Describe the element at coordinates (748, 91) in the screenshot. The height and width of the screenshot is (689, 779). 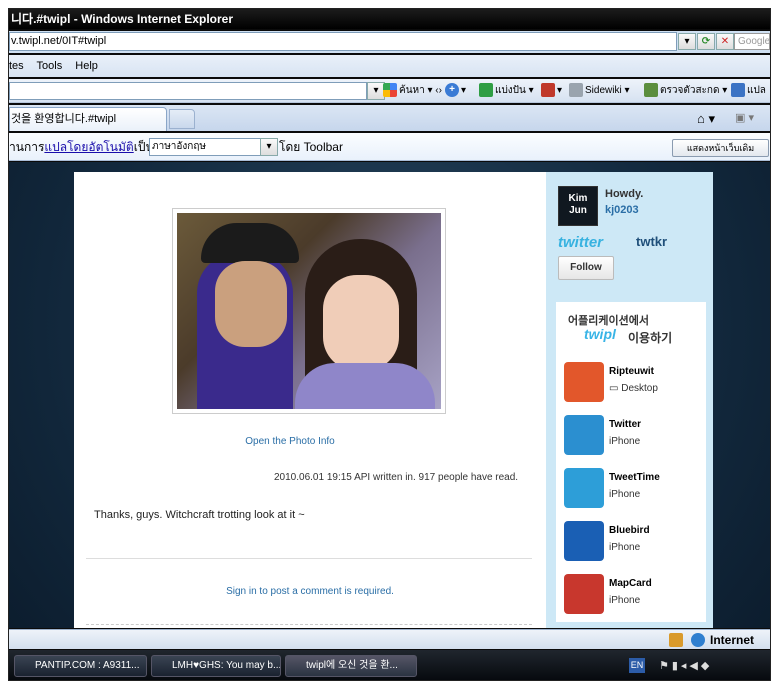
I see `toolbar-translate-button: แปล` at that location.